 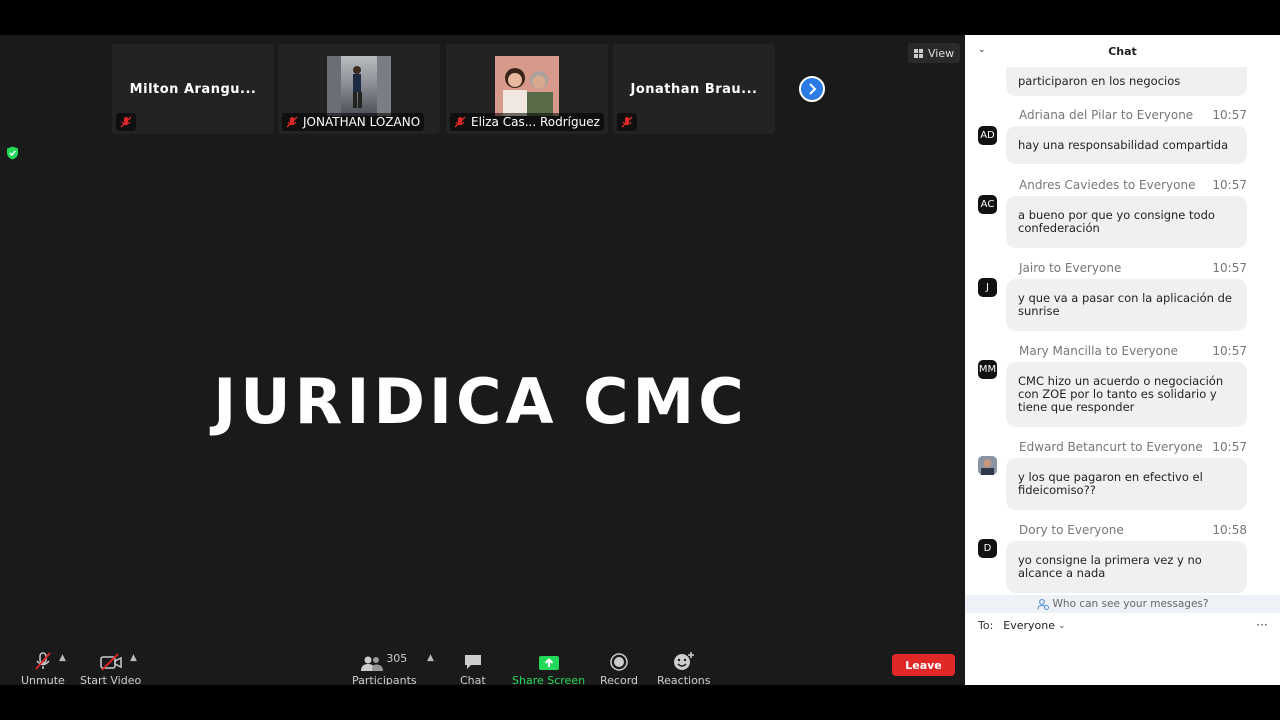 I want to click on view-label: View, so click(x=941, y=53).